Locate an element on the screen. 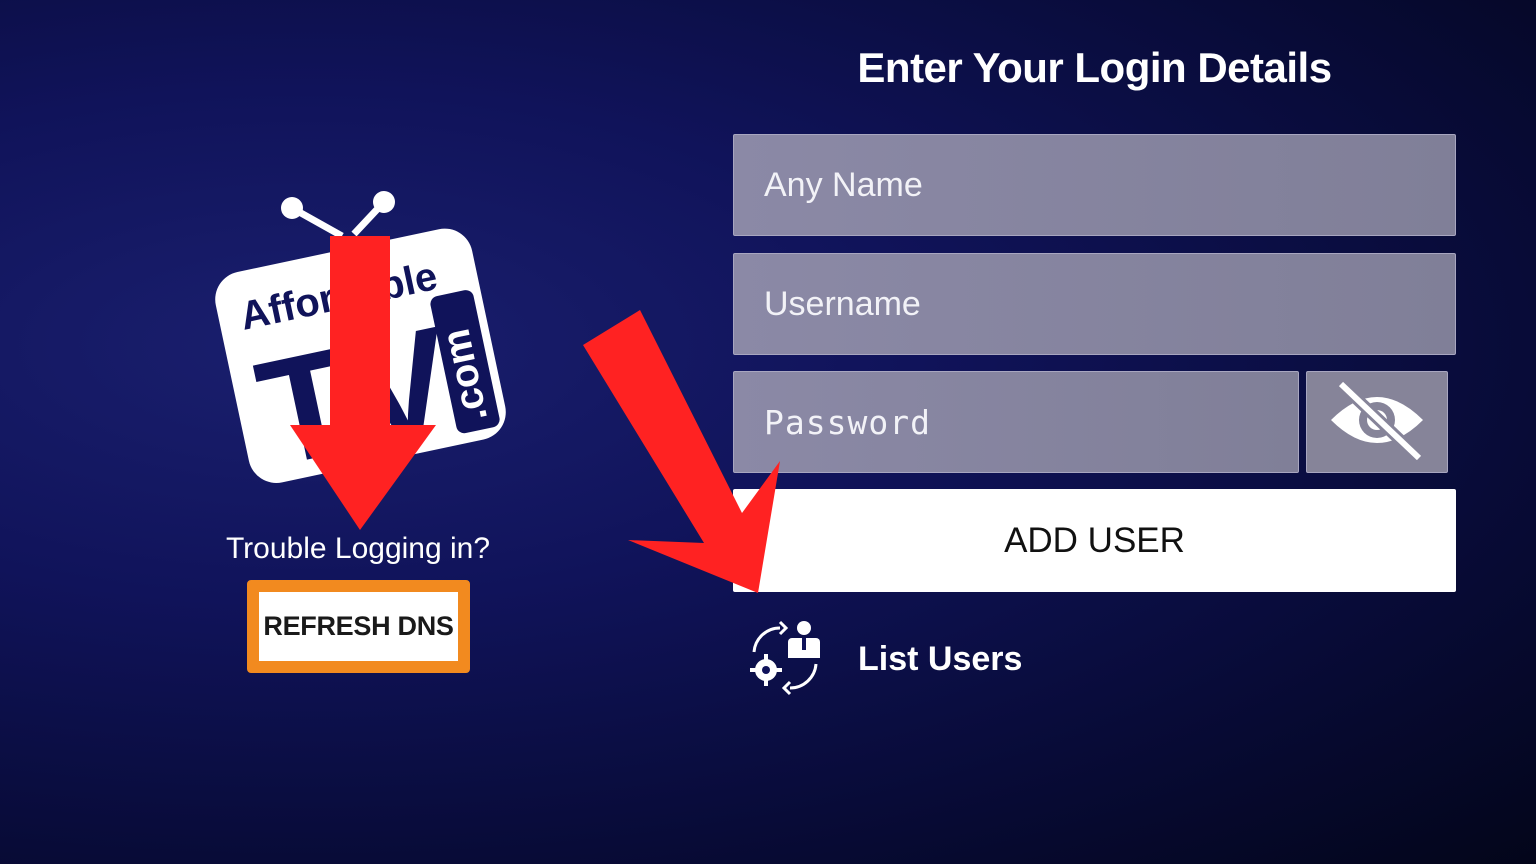  username-field is located at coordinates (1094, 304).